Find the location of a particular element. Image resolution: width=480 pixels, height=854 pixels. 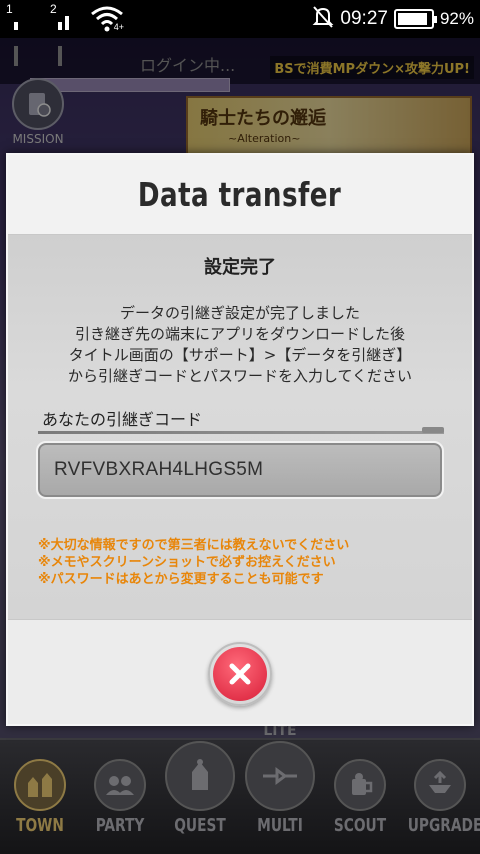

nav-label: MULTI is located at coordinates (280, 825).